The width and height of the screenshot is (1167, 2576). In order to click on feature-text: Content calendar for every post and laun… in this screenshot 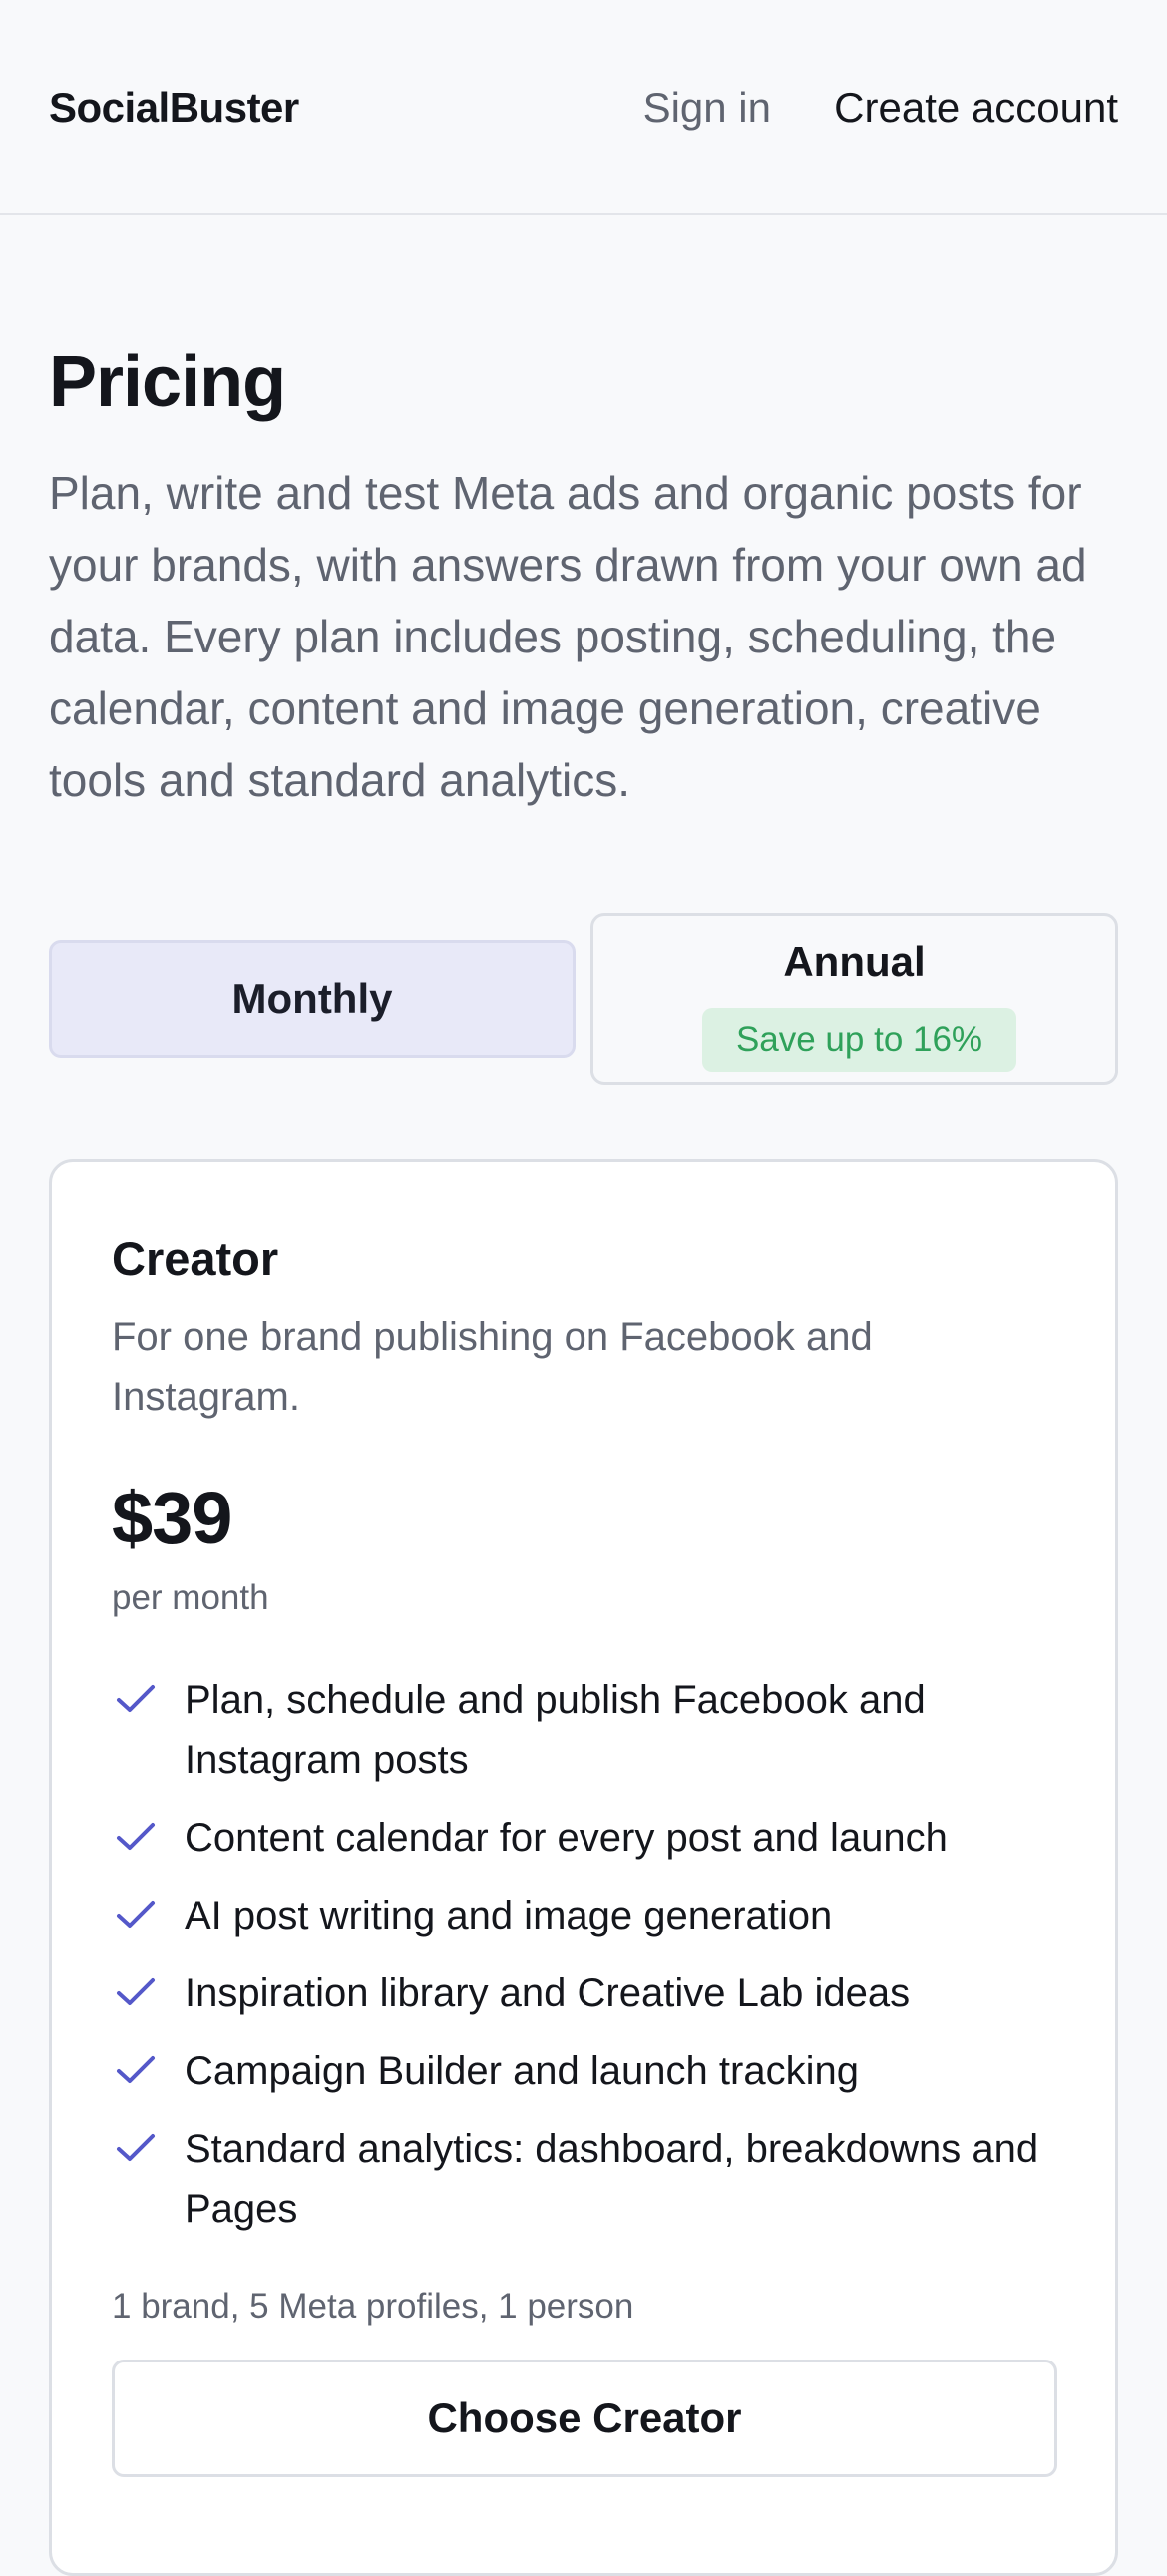, I will do `click(566, 1838)`.